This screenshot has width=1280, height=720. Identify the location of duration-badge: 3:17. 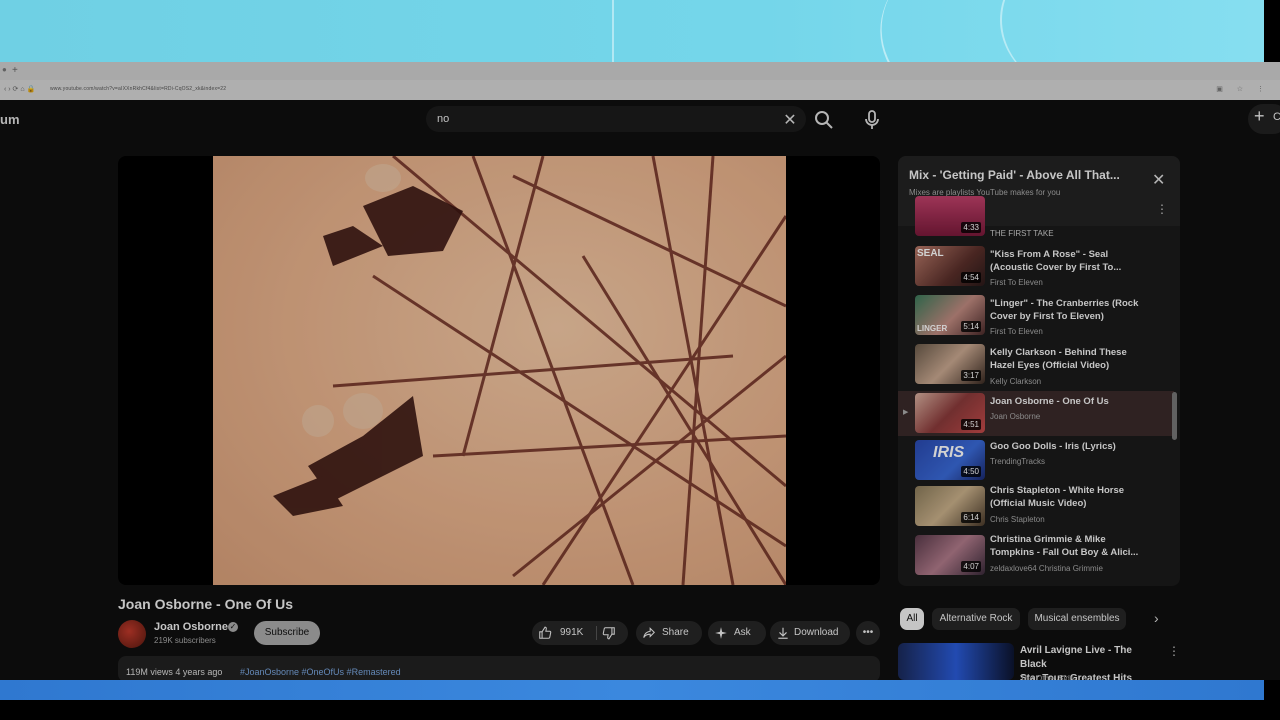
(971, 375).